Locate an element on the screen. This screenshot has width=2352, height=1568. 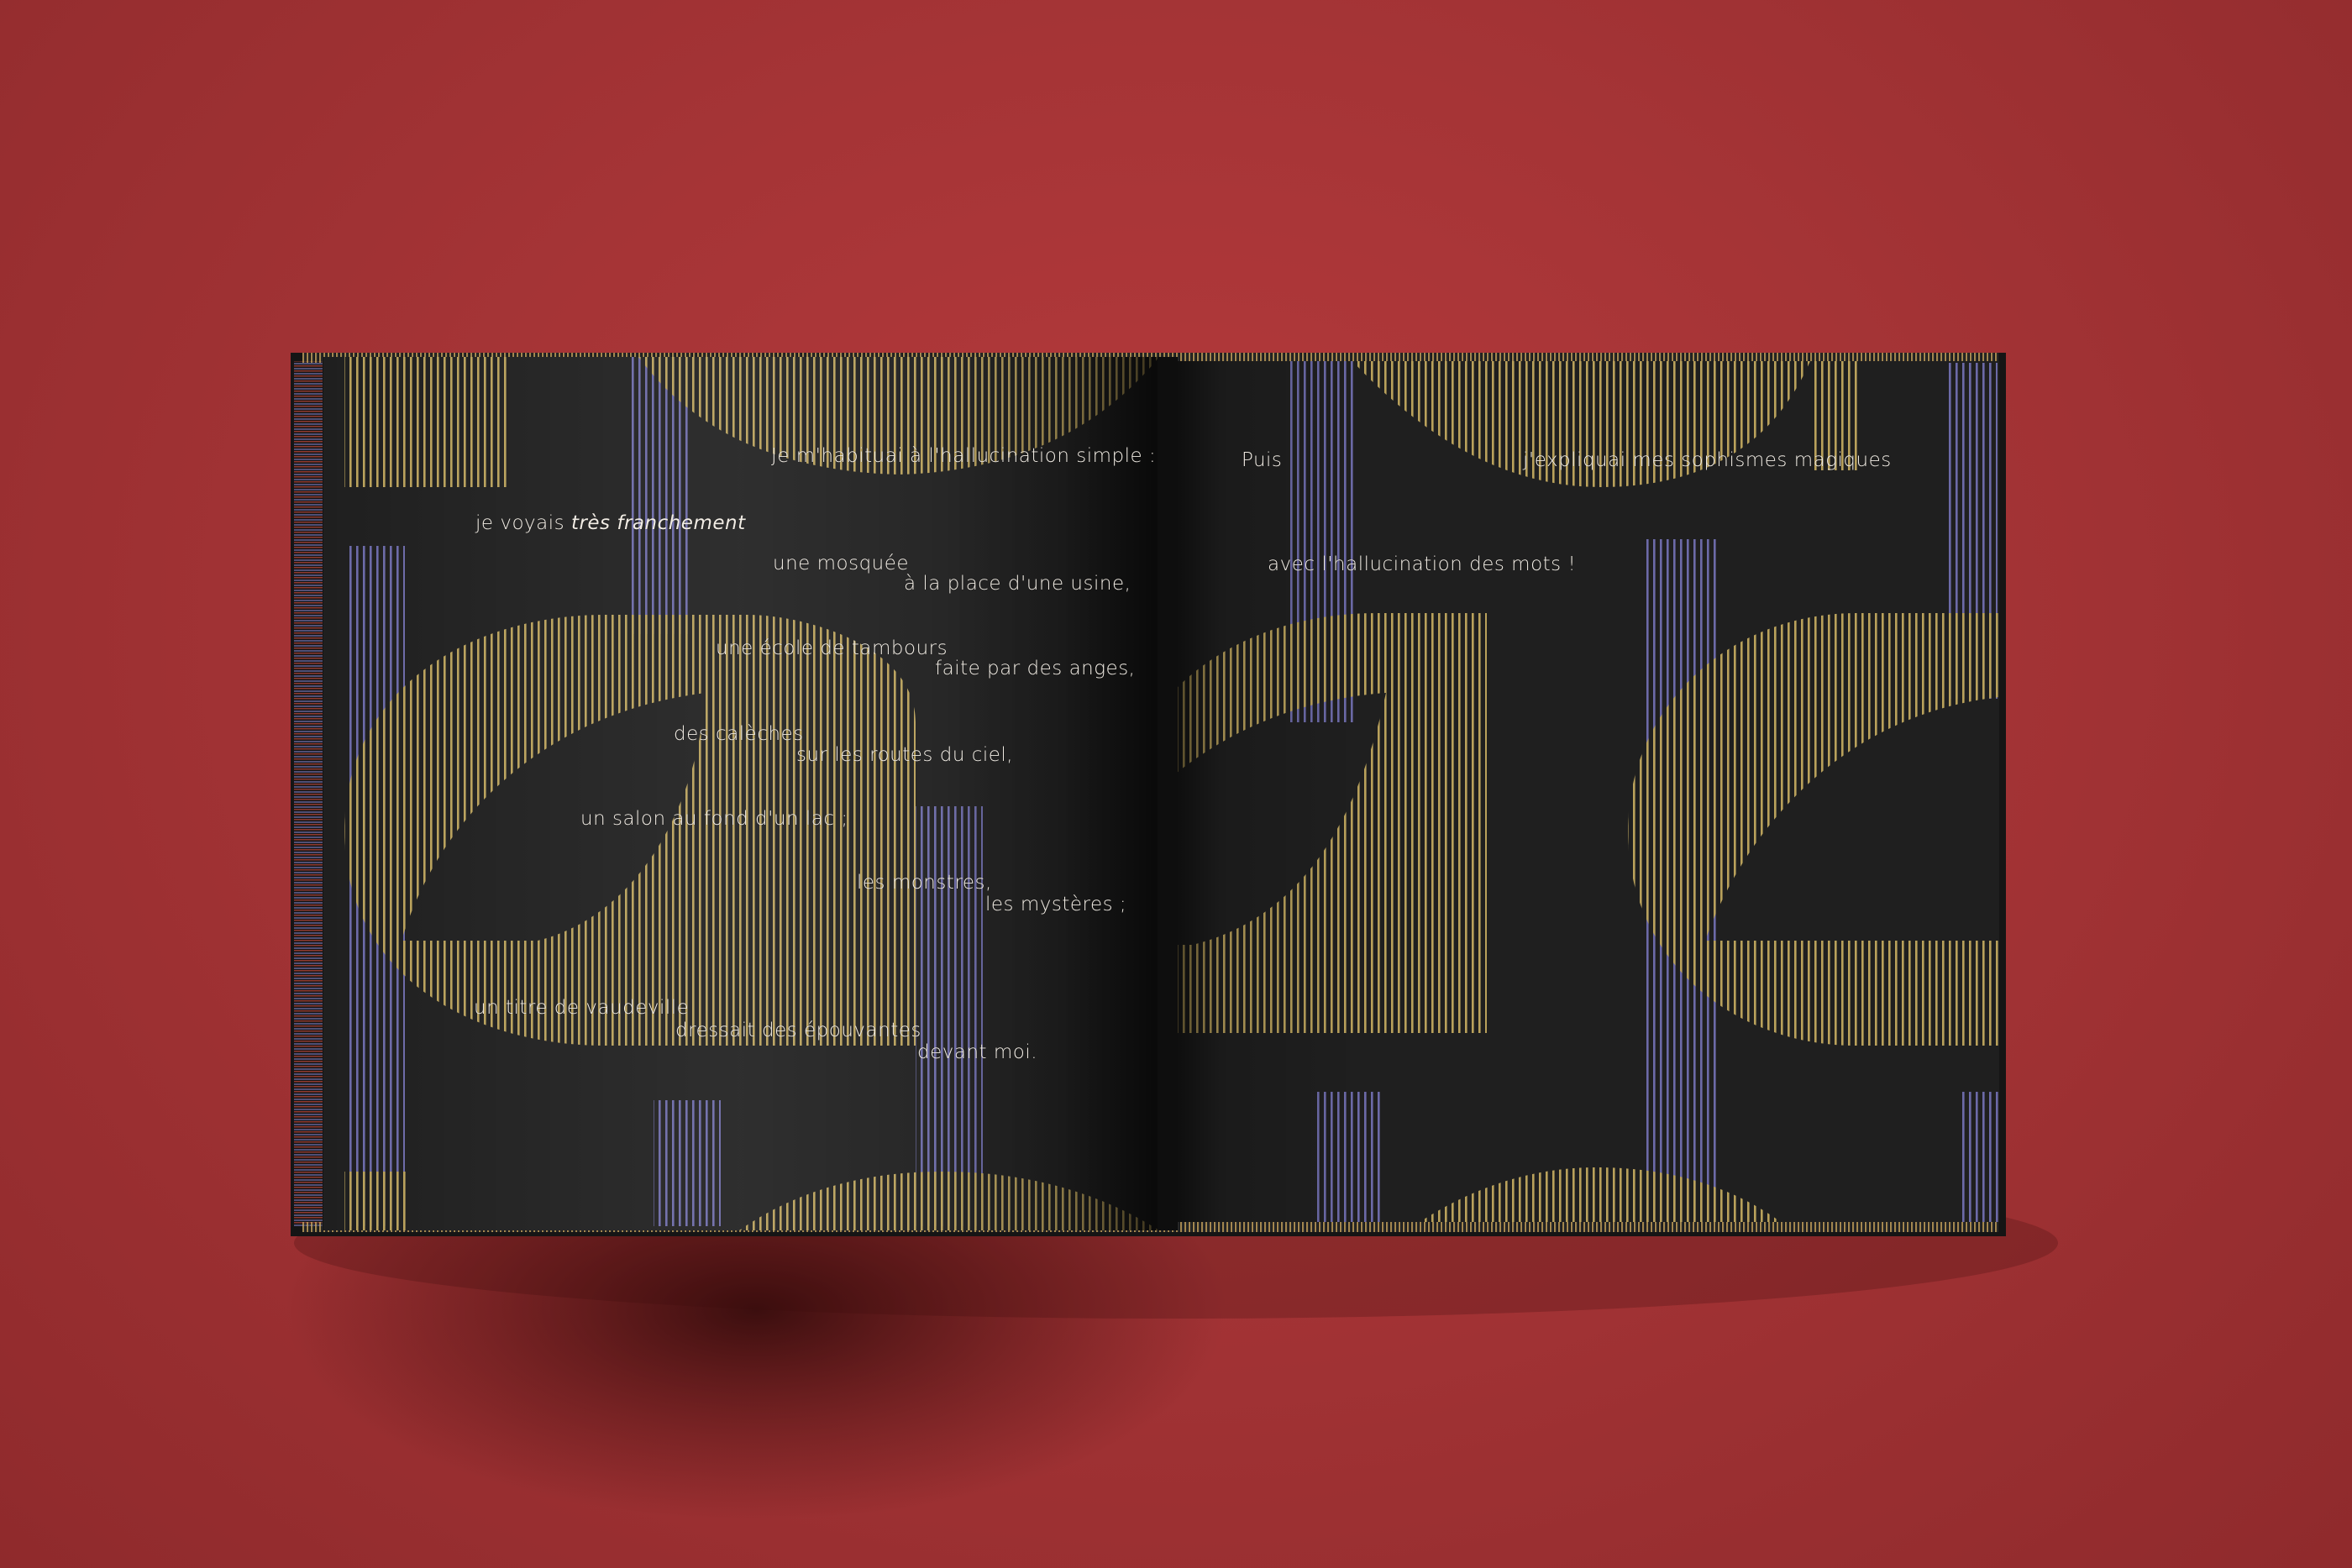
violet-bar is located at coordinates (1980, 1157).